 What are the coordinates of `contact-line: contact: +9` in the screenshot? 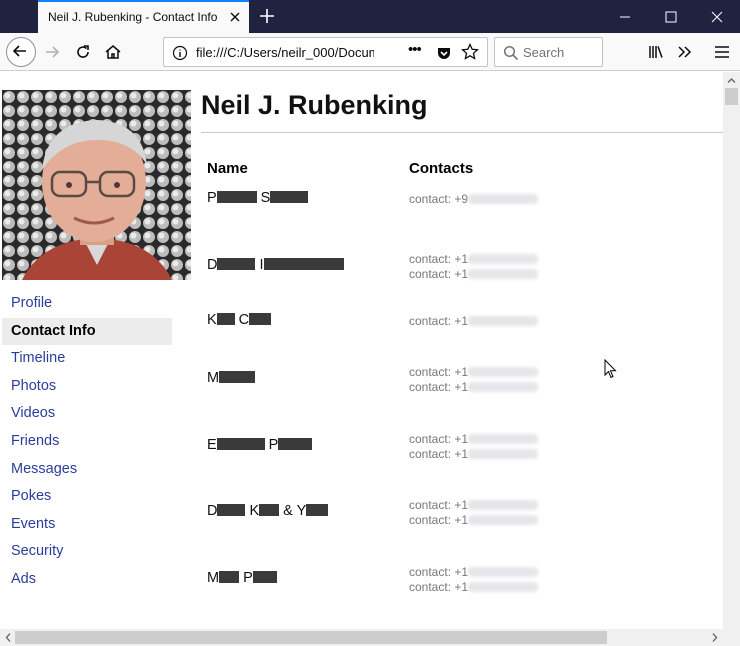 It's located at (474, 199).